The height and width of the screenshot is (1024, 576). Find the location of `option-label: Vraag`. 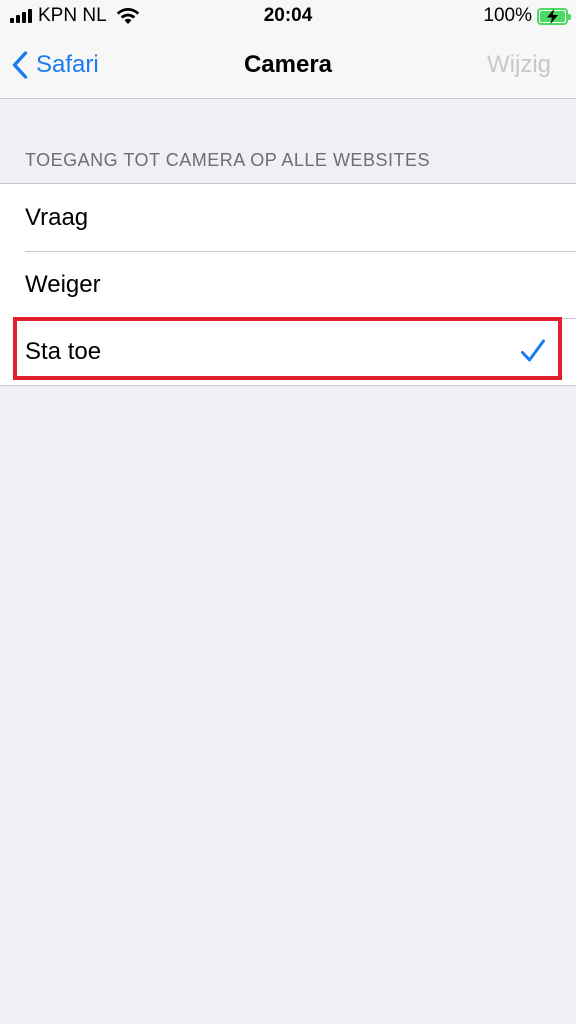

option-label: Vraag is located at coordinates (57, 217).